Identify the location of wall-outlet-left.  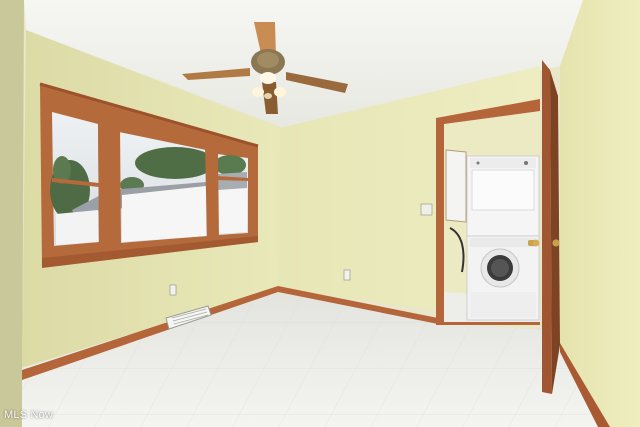
(173, 290).